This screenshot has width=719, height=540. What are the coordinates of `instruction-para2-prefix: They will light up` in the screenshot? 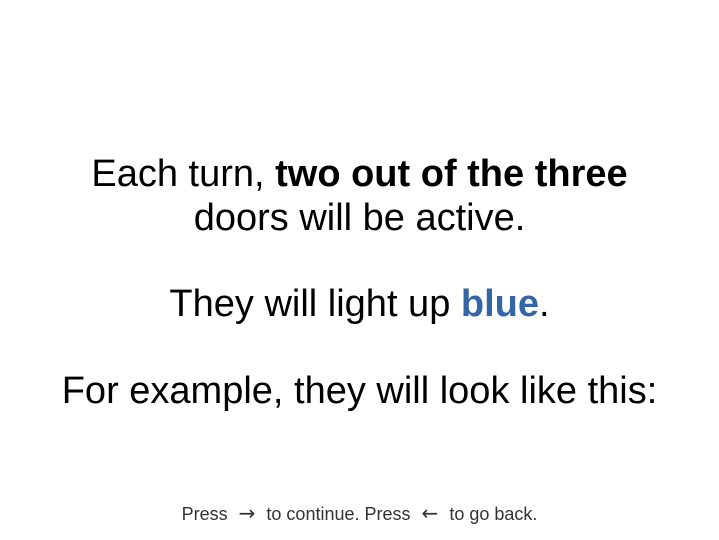 It's located at (315, 304).